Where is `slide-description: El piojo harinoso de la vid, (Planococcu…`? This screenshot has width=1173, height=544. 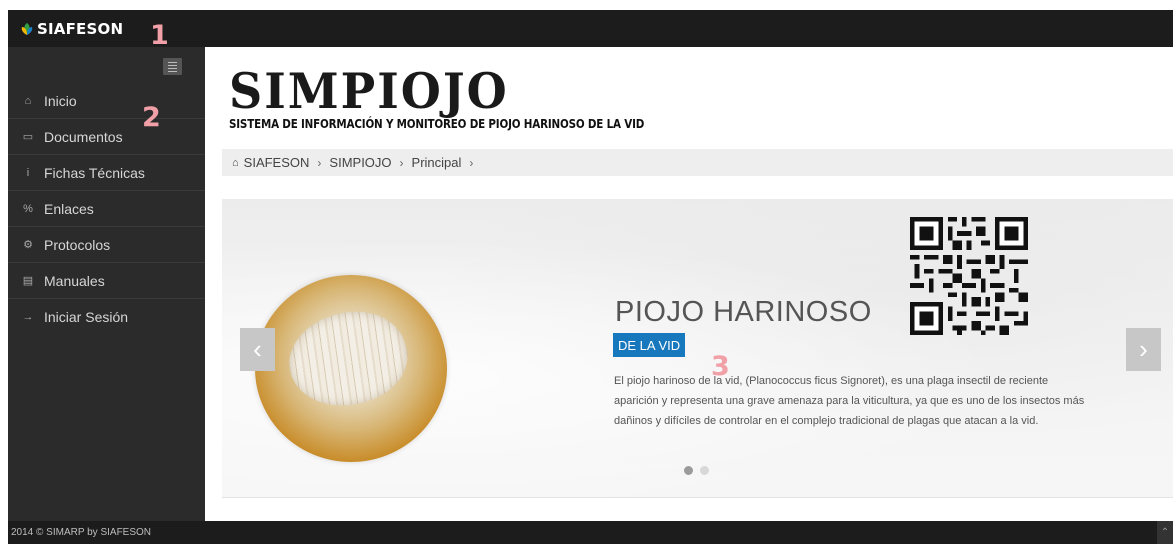
slide-description: El piojo harinoso de la vid, (Planococcu… is located at coordinates (849, 401).